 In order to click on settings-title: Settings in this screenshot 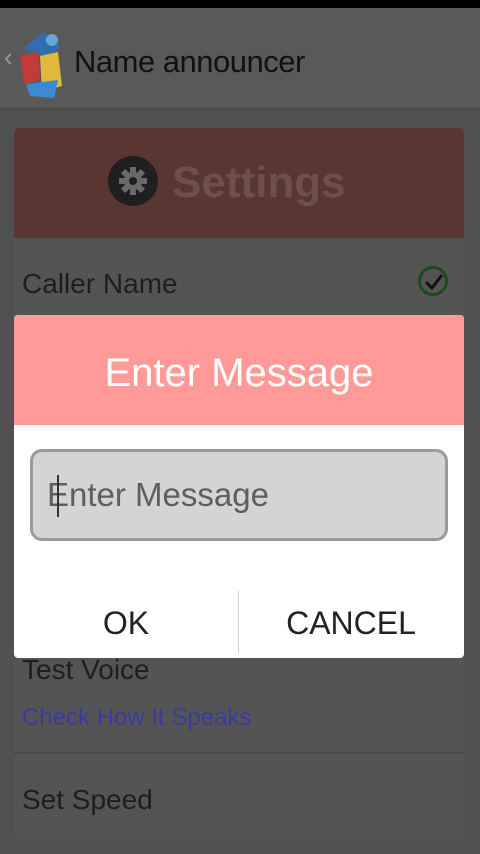, I will do `click(259, 182)`.